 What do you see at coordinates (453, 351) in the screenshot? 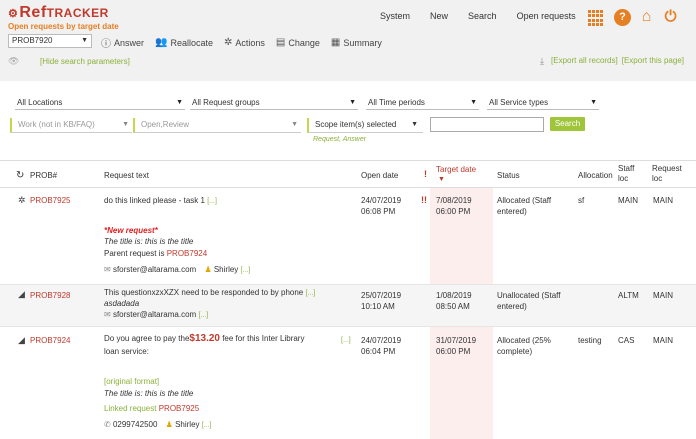
I see `target-time: 06:00 PM` at bounding box center [453, 351].